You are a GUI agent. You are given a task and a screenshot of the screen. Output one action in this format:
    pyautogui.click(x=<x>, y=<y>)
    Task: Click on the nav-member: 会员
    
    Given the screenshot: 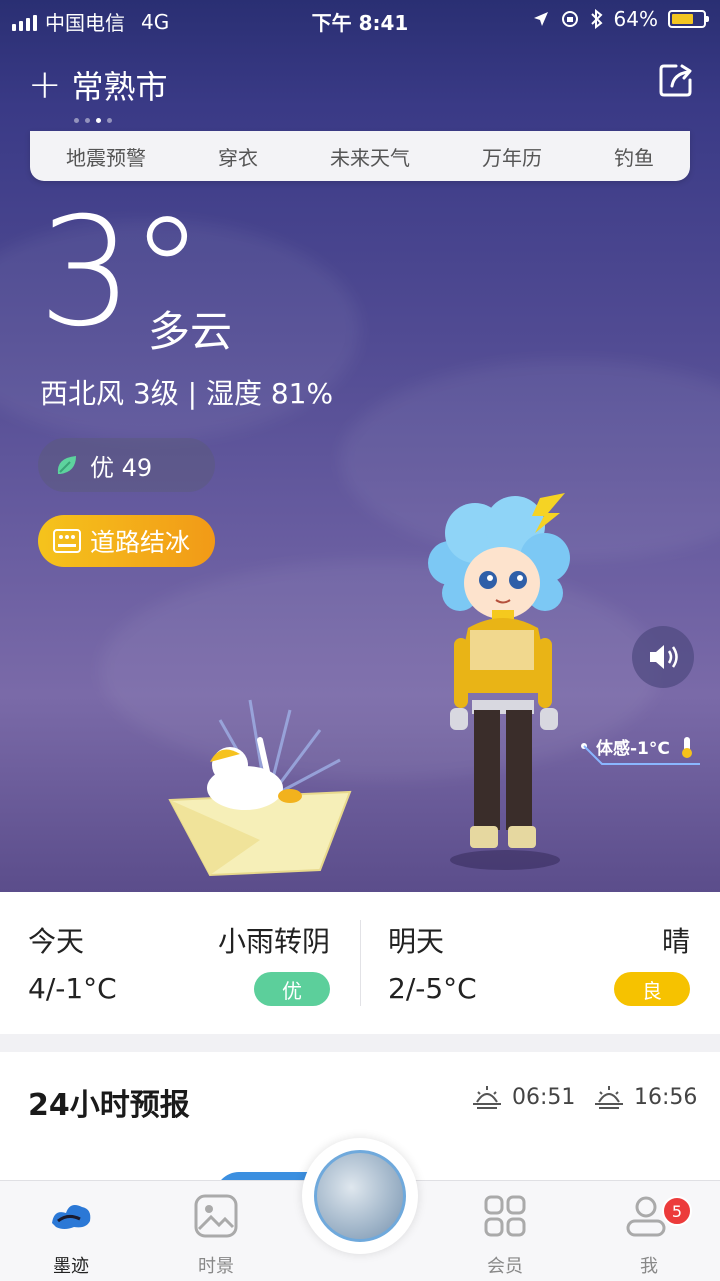 What is the action you would take?
    pyautogui.click(x=505, y=1234)
    